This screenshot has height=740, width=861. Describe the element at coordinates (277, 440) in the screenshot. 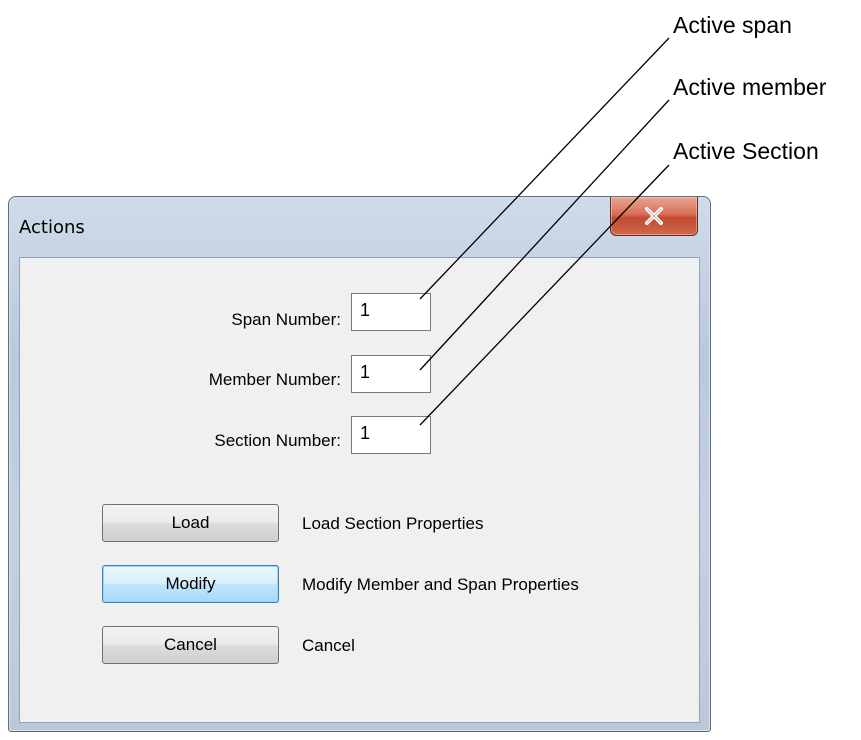

I see `section-number-label: Section Number:` at that location.